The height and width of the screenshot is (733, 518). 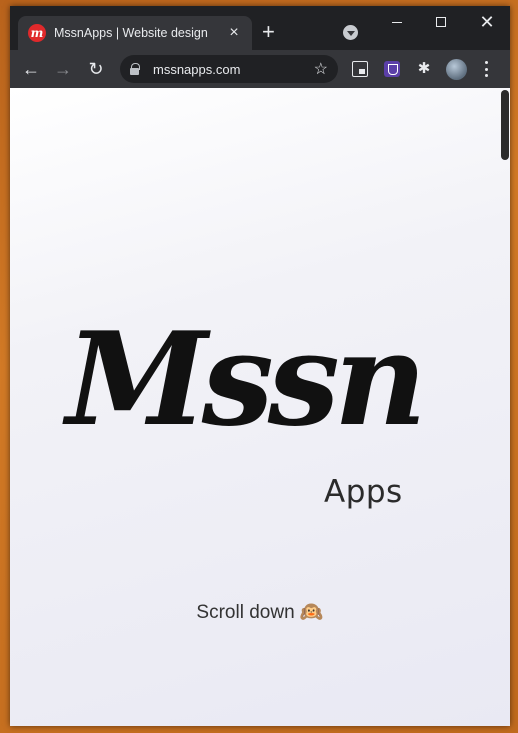 I want to click on close-icon: ✕, so click(x=487, y=22).